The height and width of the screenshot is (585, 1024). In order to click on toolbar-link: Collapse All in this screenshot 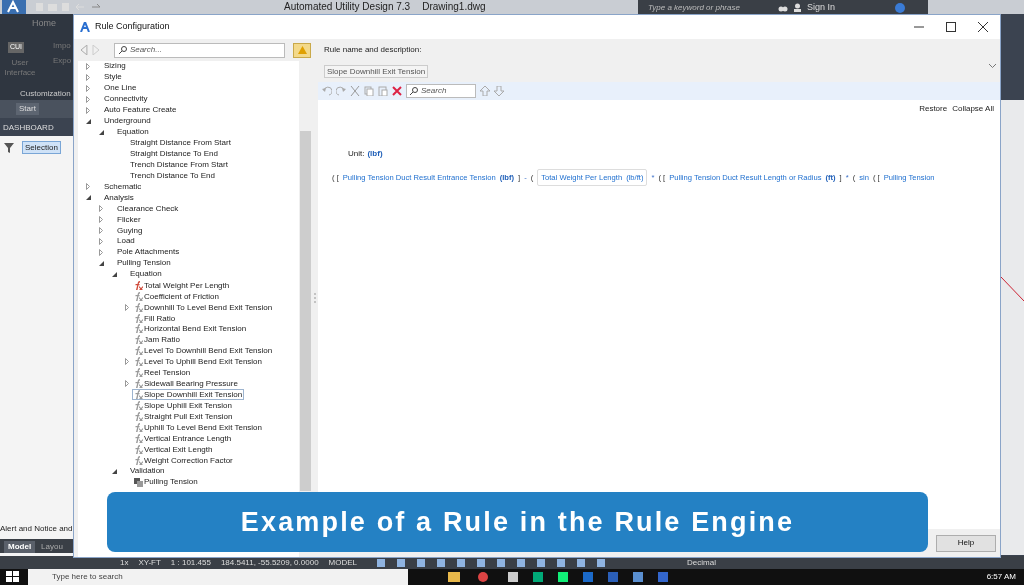, I will do `click(973, 109)`.